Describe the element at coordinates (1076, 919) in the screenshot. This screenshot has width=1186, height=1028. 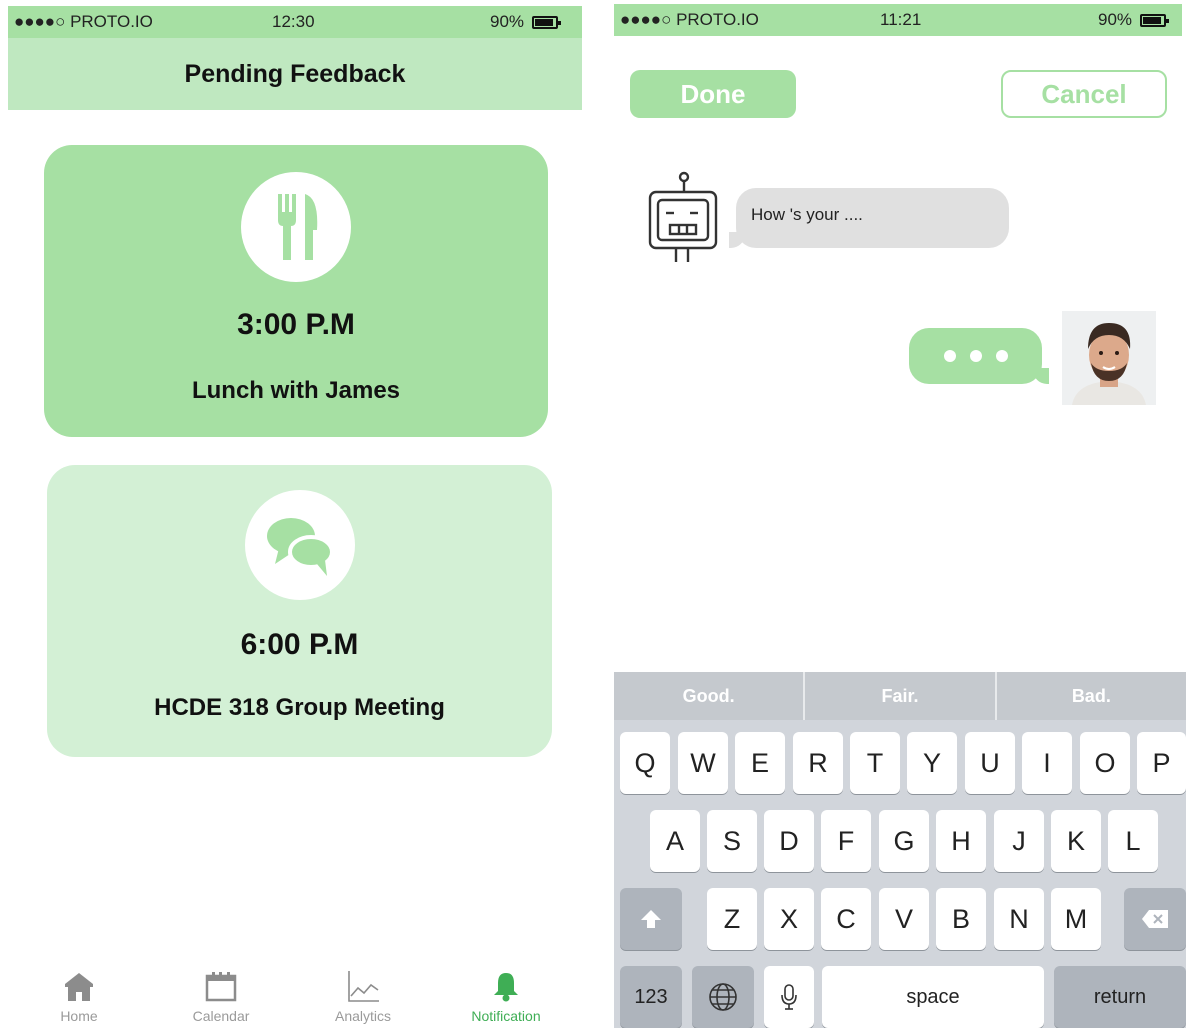
I see `key-m: M` at that location.